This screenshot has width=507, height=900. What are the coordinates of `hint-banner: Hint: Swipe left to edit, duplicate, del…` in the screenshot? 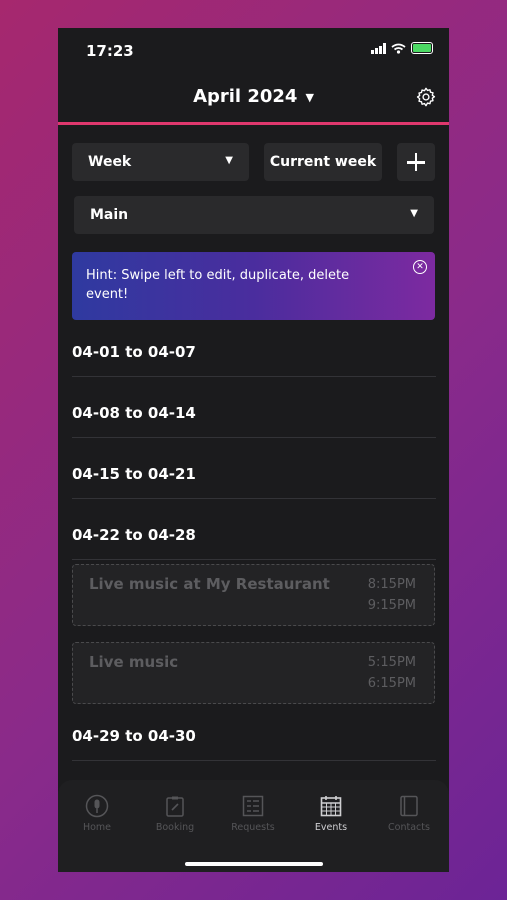 It's located at (253, 286).